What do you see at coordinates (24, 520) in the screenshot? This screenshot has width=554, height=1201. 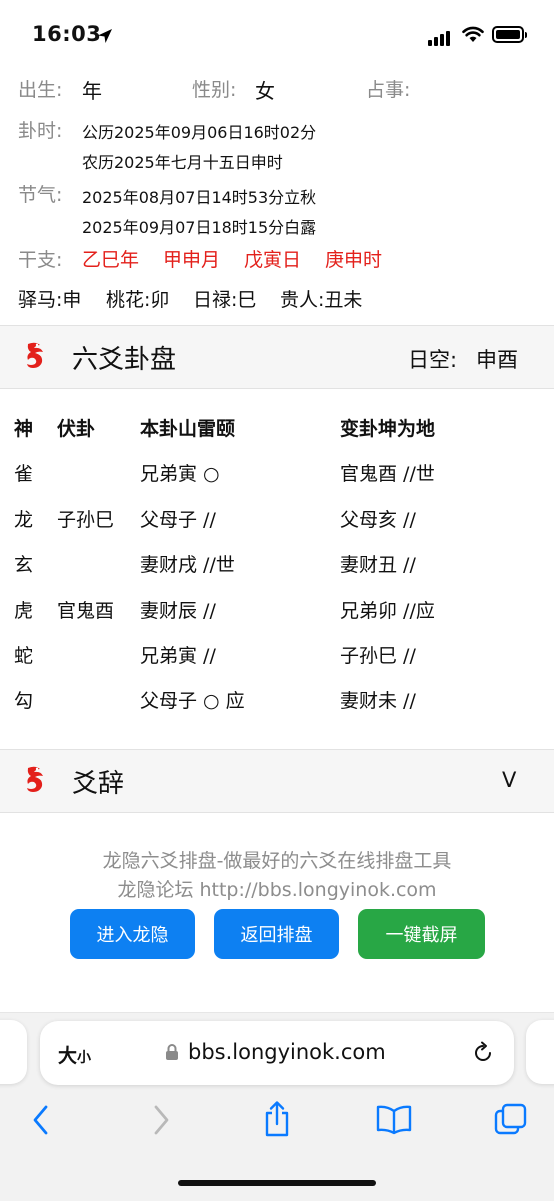 I see `shen-cell: 龙` at bounding box center [24, 520].